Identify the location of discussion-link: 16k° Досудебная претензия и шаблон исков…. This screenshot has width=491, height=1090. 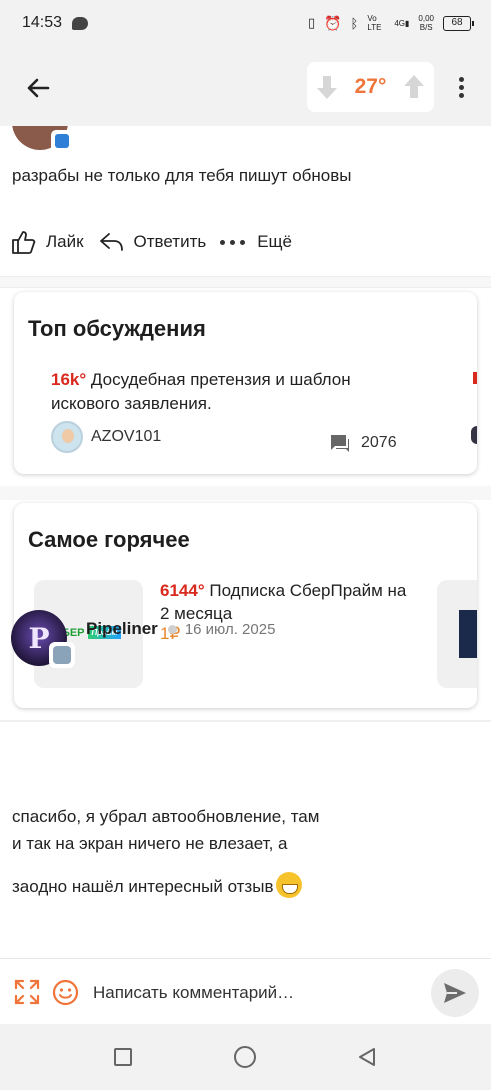
(236, 392).